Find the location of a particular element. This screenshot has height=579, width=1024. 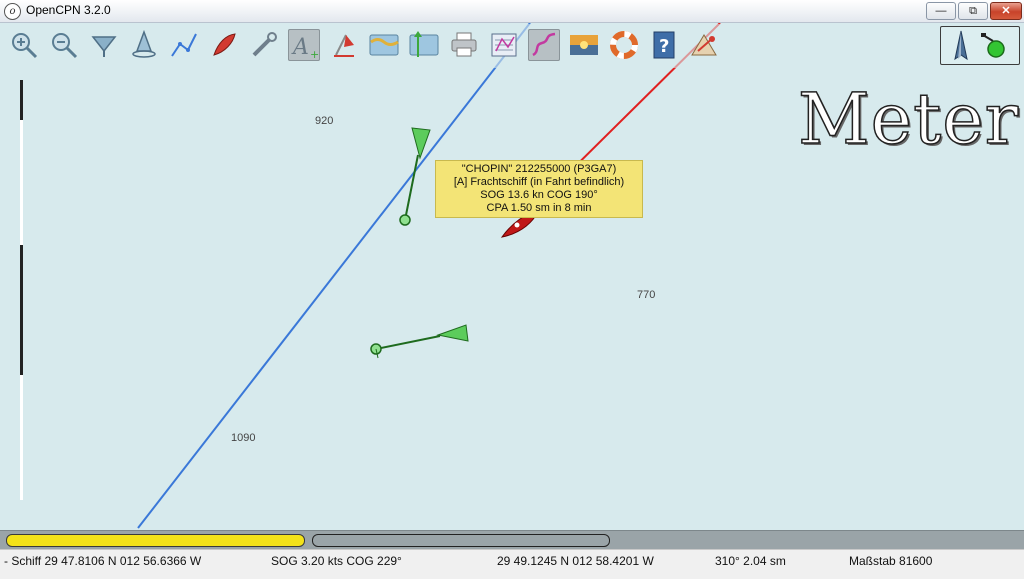

chart-quilt-icon is located at coordinates (104, 46).